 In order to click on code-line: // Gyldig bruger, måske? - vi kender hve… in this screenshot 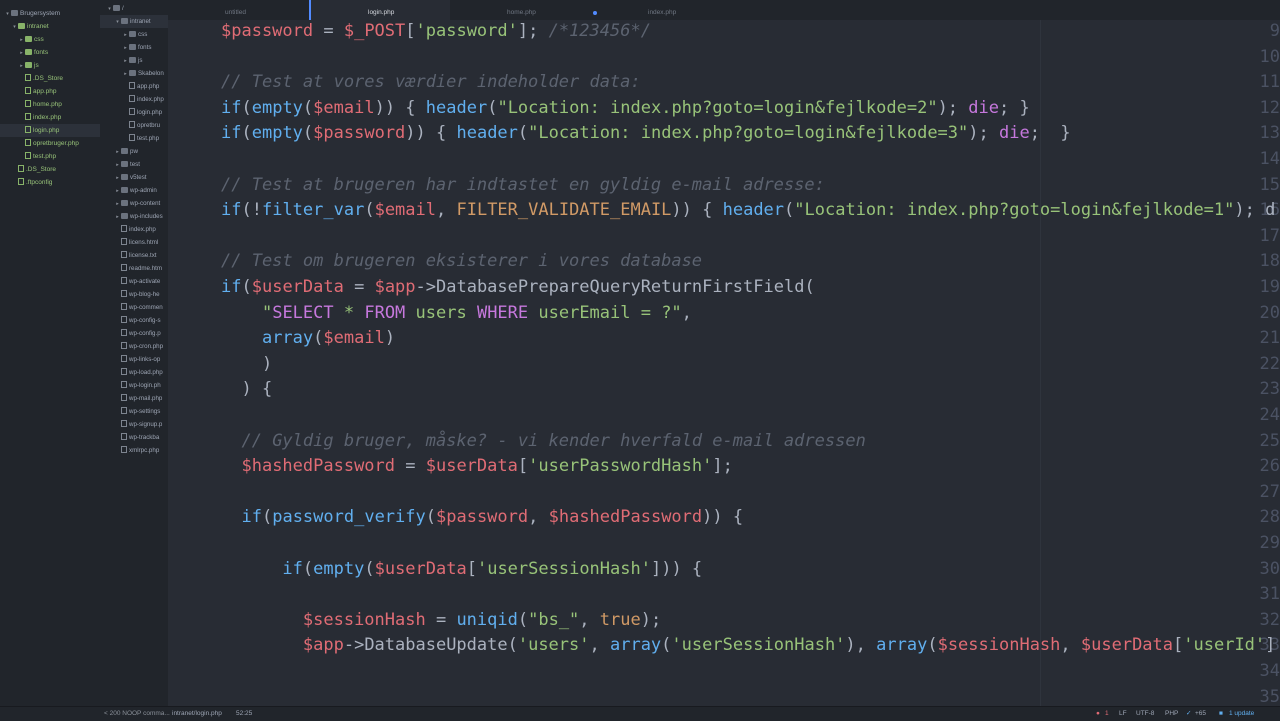, I will do `click(543, 441)`.